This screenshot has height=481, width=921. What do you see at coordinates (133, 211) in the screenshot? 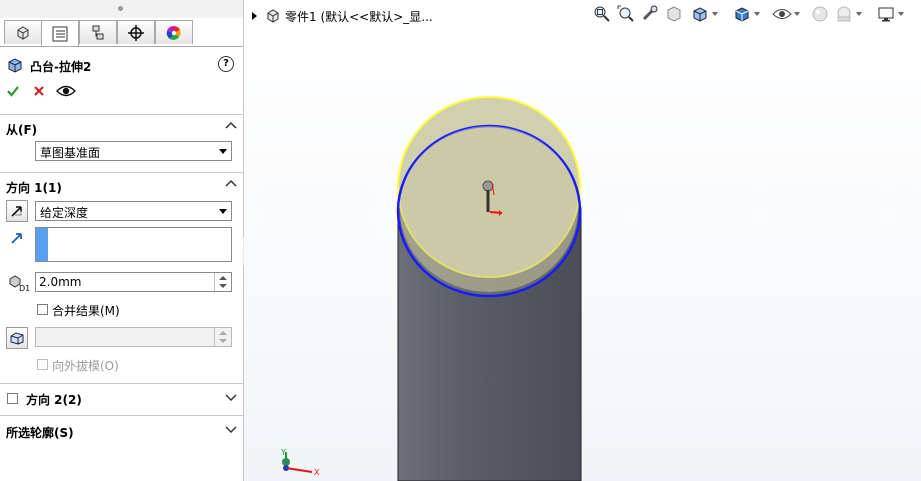
I see `end-condition-select: 给定深度` at bounding box center [133, 211].